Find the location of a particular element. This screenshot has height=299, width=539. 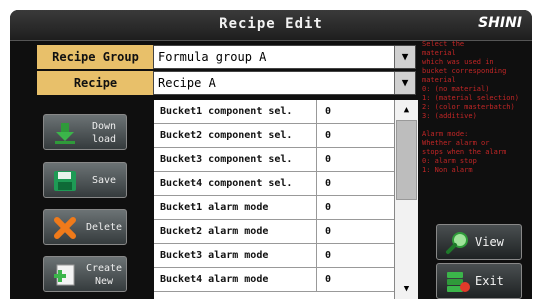

recipe-group-label: Recipe Group is located at coordinates (95, 57).